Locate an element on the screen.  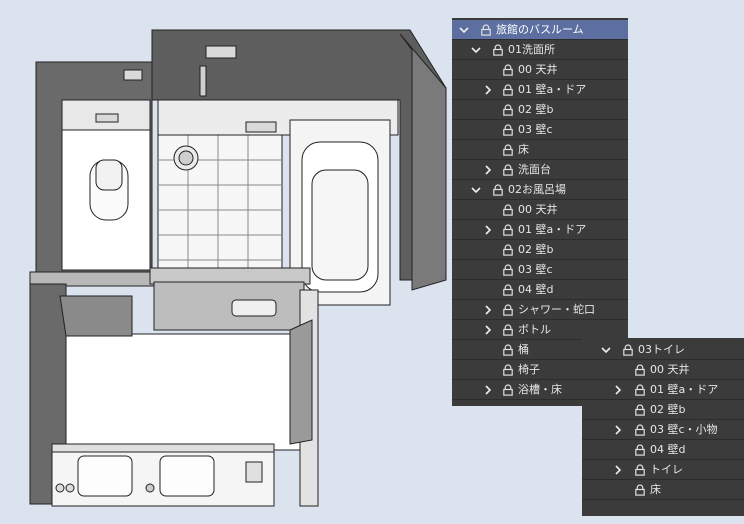
layer-label: 浴槽・床 is located at coordinates (540, 389).